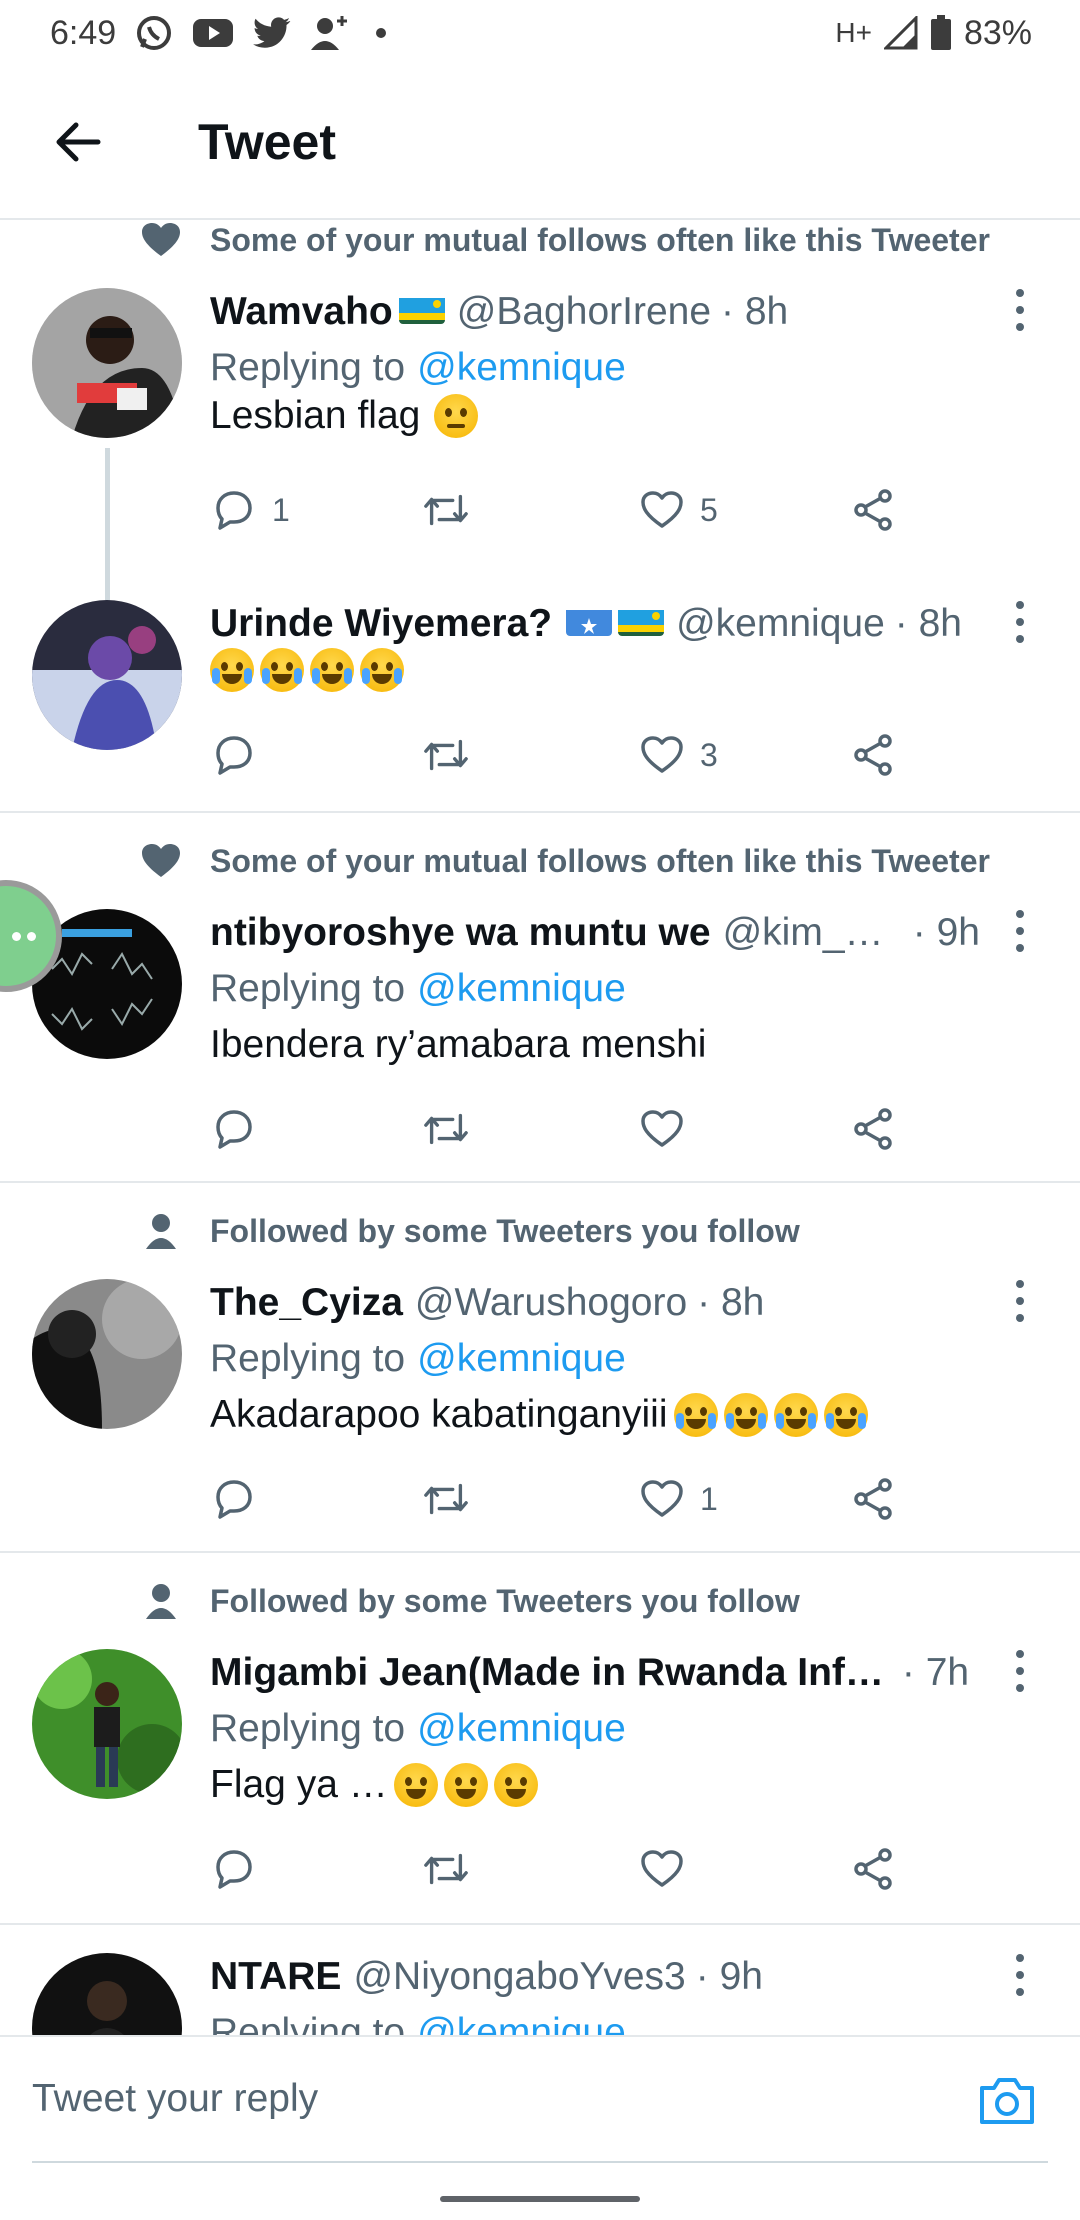  What do you see at coordinates (515, 1785) in the screenshot?
I see `grinning-face-emoji` at bounding box center [515, 1785].